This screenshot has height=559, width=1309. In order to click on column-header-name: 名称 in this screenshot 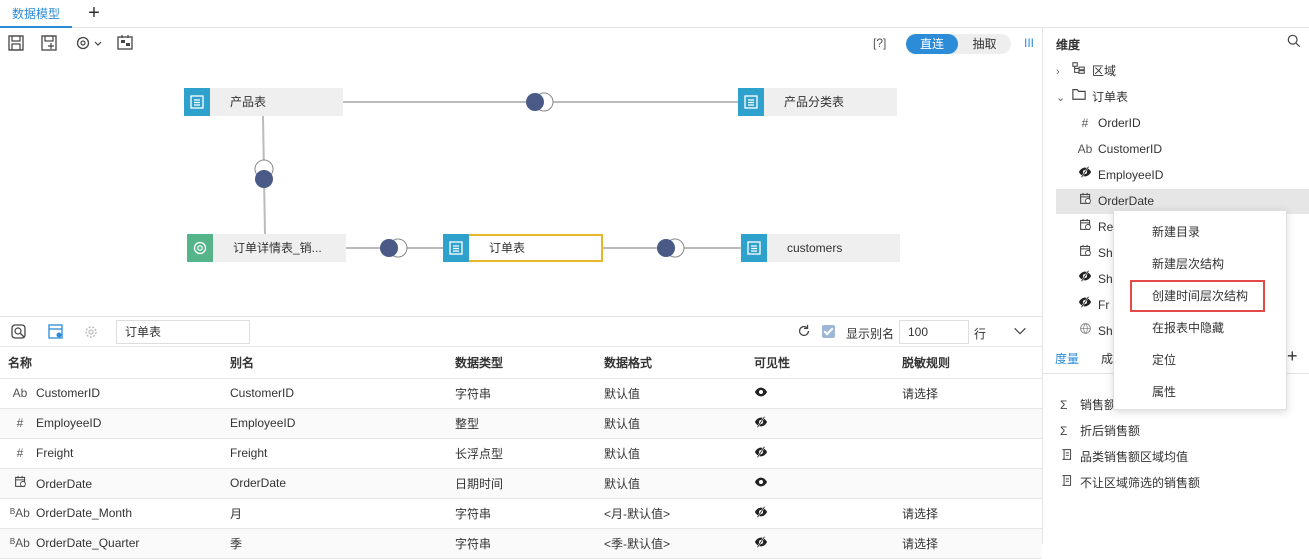, I will do `click(115, 363)`.